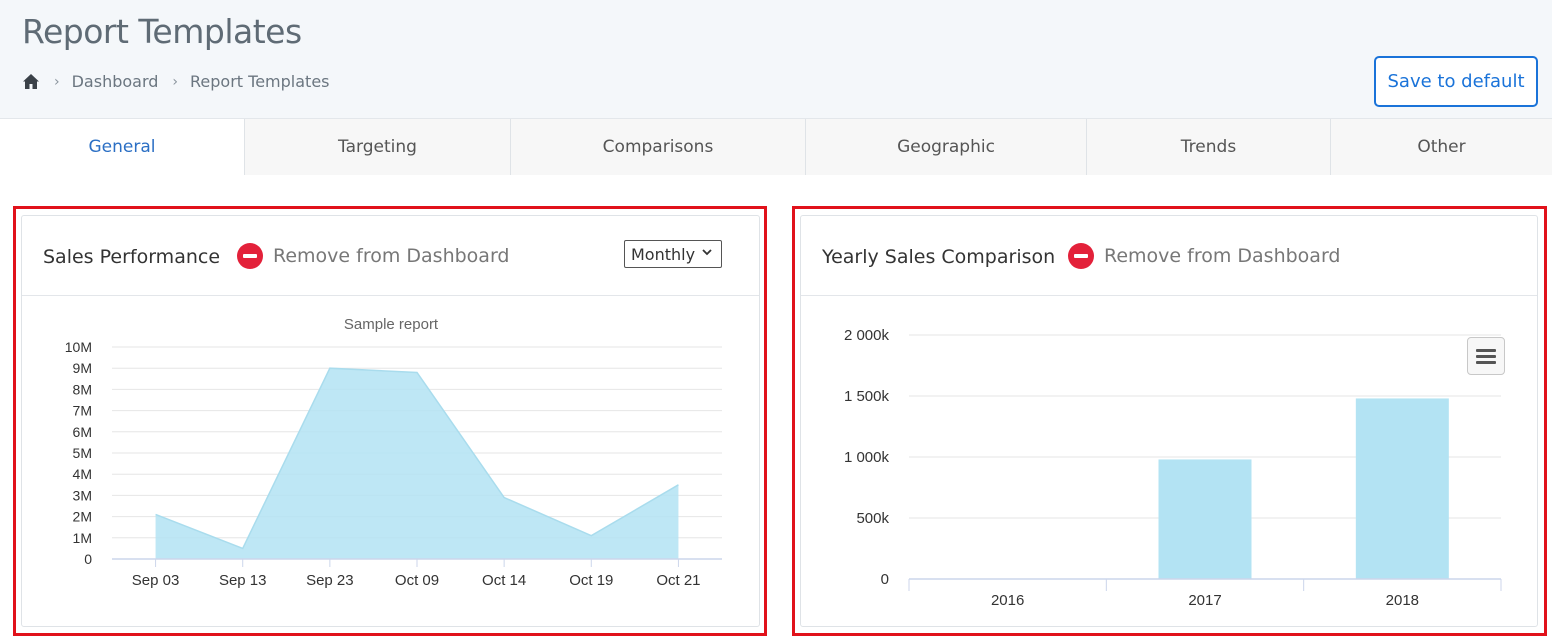 The height and width of the screenshot is (644, 1552). I want to click on y-tick-label: 9M, so click(82, 368).